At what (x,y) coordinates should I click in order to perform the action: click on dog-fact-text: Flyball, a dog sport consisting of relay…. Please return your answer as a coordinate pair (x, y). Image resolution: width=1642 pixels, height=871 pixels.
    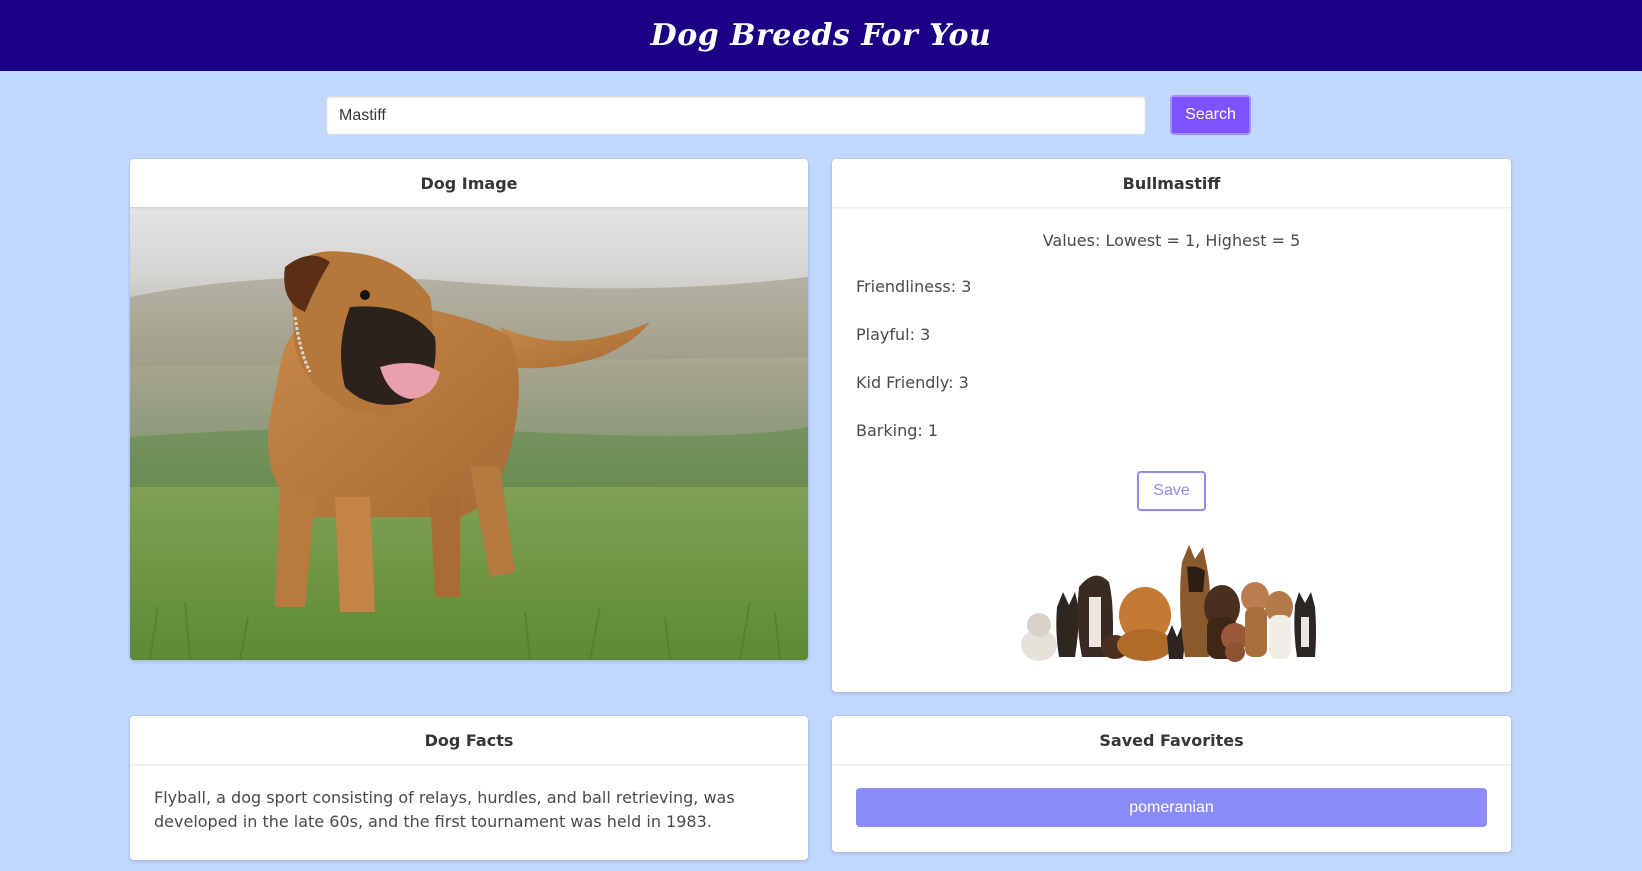
    Looking at the image, I should click on (444, 809).